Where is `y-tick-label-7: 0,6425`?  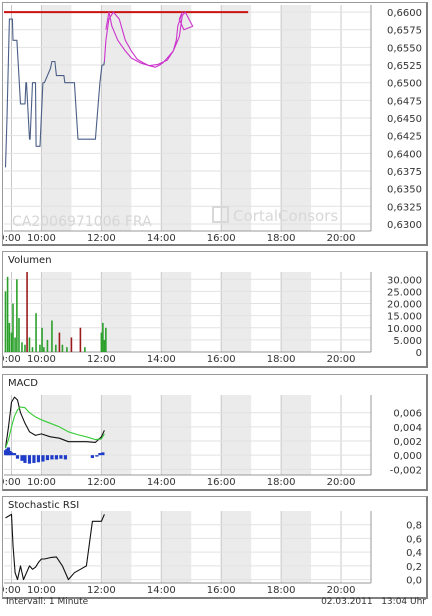 y-tick-label-7: 0,6425 is located at coordinates (404, 137).